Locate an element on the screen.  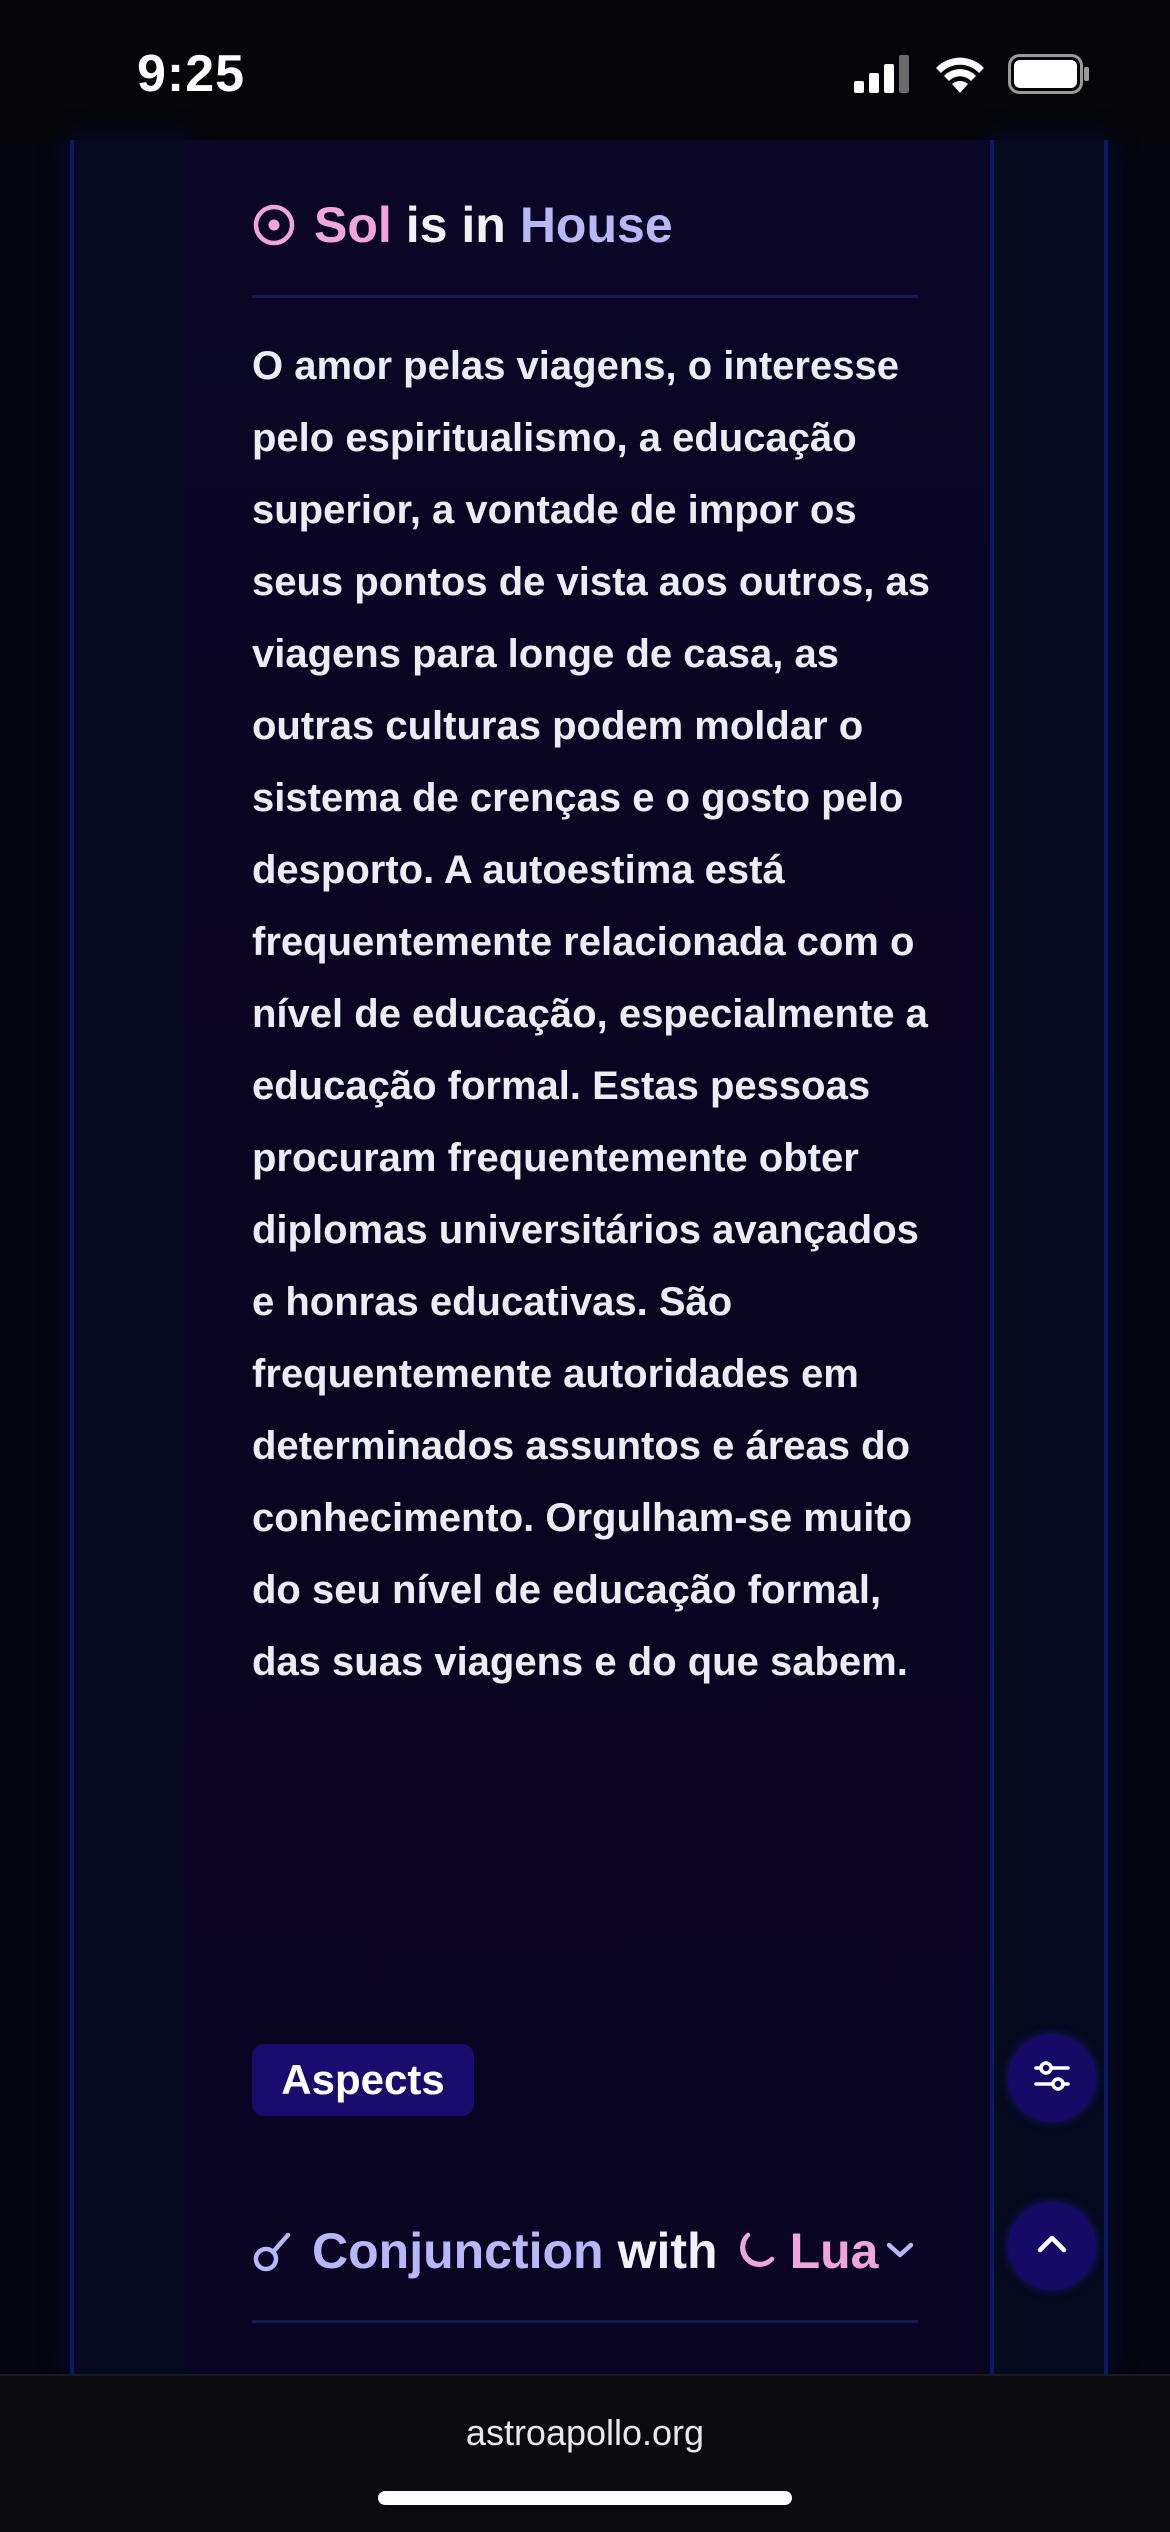
decorative-column-left is located at coordinates (129, 1258).